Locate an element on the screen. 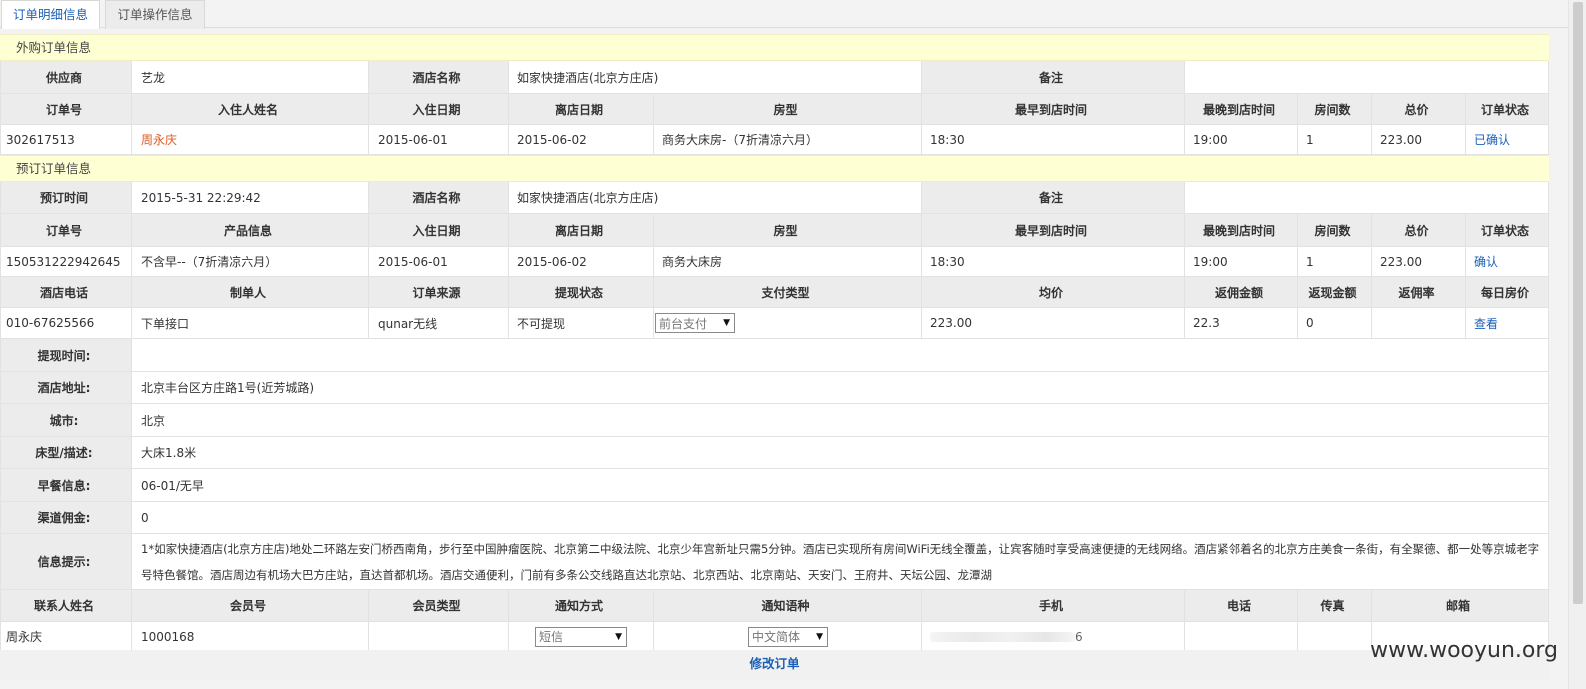 The height and width of the screenshot is (689, 1586). col-booking-checkin: 入住日期 is located at coordinates (439, 230).